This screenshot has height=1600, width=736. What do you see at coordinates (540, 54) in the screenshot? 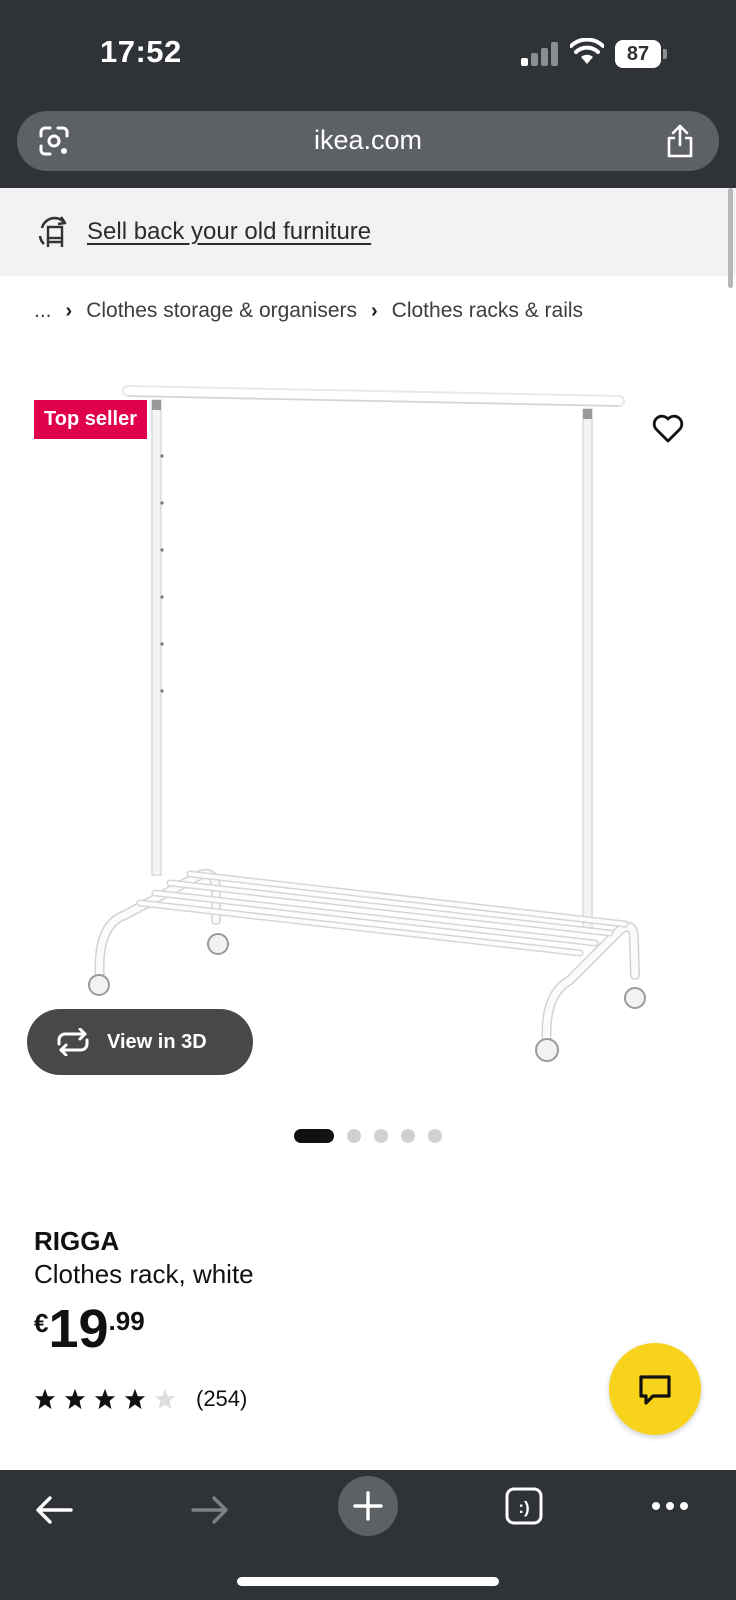
I see `cellular-signal-icon` at bounding box center [540, 54].